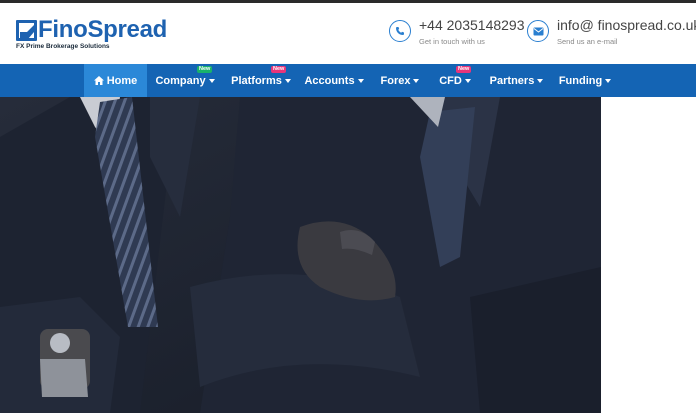 This screenshot has height=413, width=696. I want to click on email-address: info@ finospread.co.uk, so click(626, 25).